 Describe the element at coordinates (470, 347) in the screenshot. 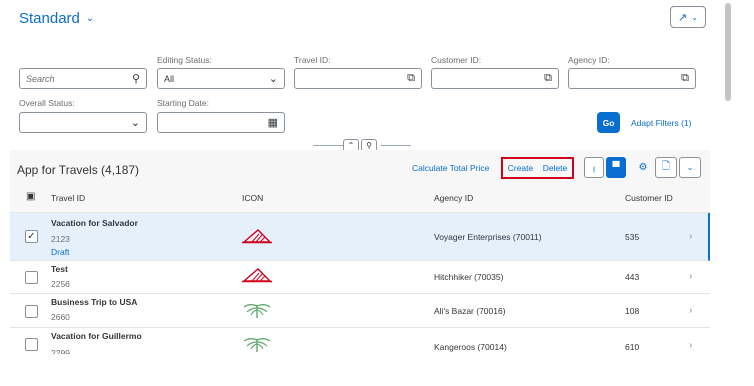

I see `agency-name: Kangeroos (70014)` at that location.